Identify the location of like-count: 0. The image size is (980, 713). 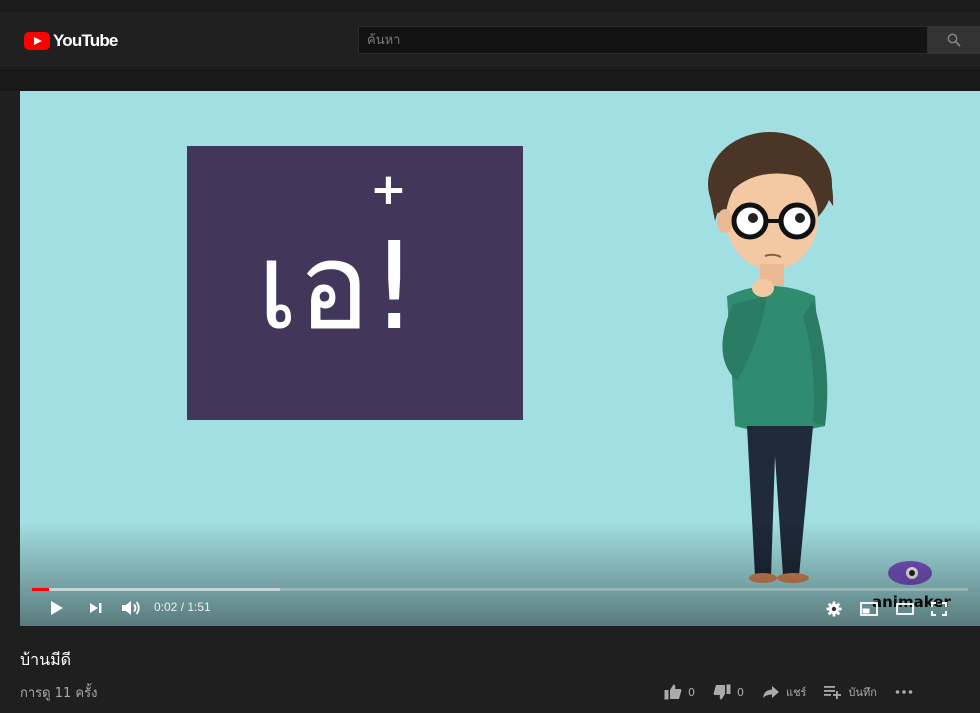
(691, 692).